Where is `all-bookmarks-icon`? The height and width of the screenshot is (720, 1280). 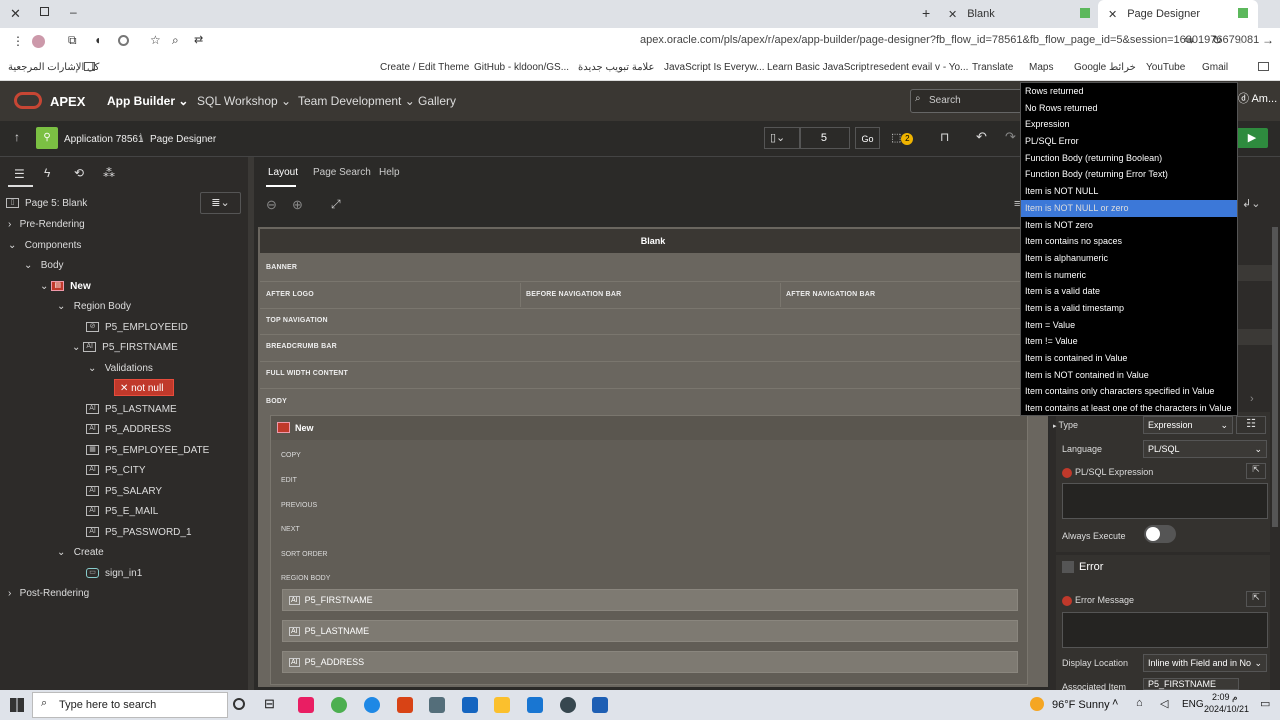
all-bookmarks-icon is located at coordinates (1263, 66).